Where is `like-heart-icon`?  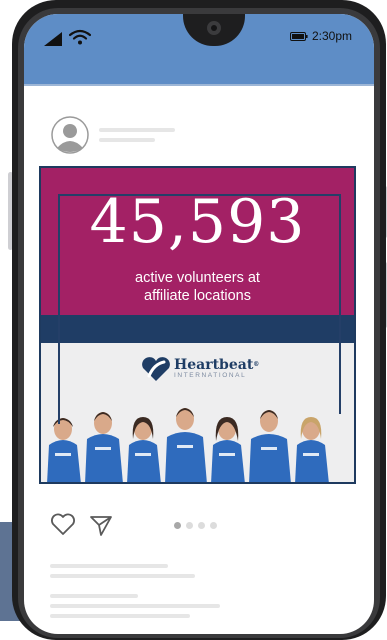
like-heart-icon is located at coordinates (63, 524).